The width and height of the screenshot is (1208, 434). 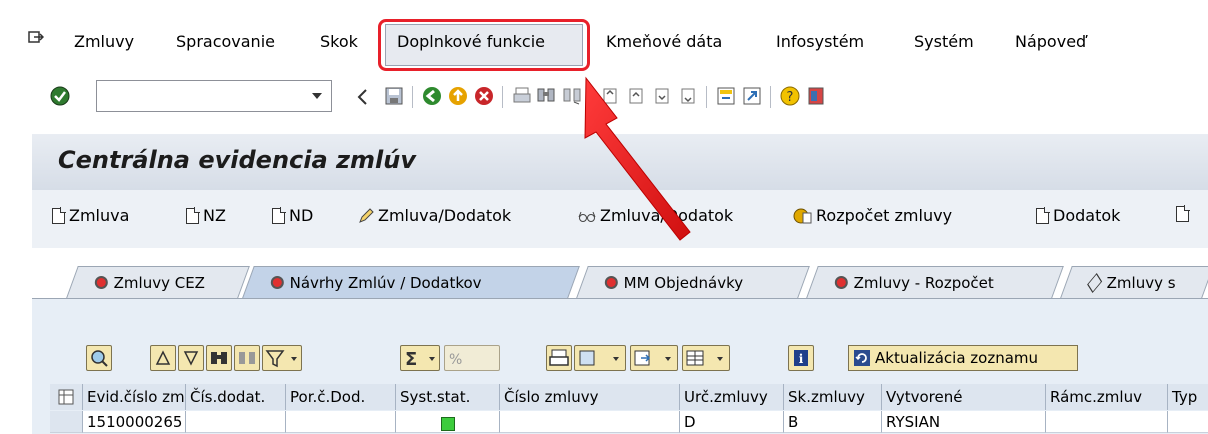 What do you see at coordinates (522, 96) in the screenshot?
I see `print-icon` at bounding box center [522, 96].